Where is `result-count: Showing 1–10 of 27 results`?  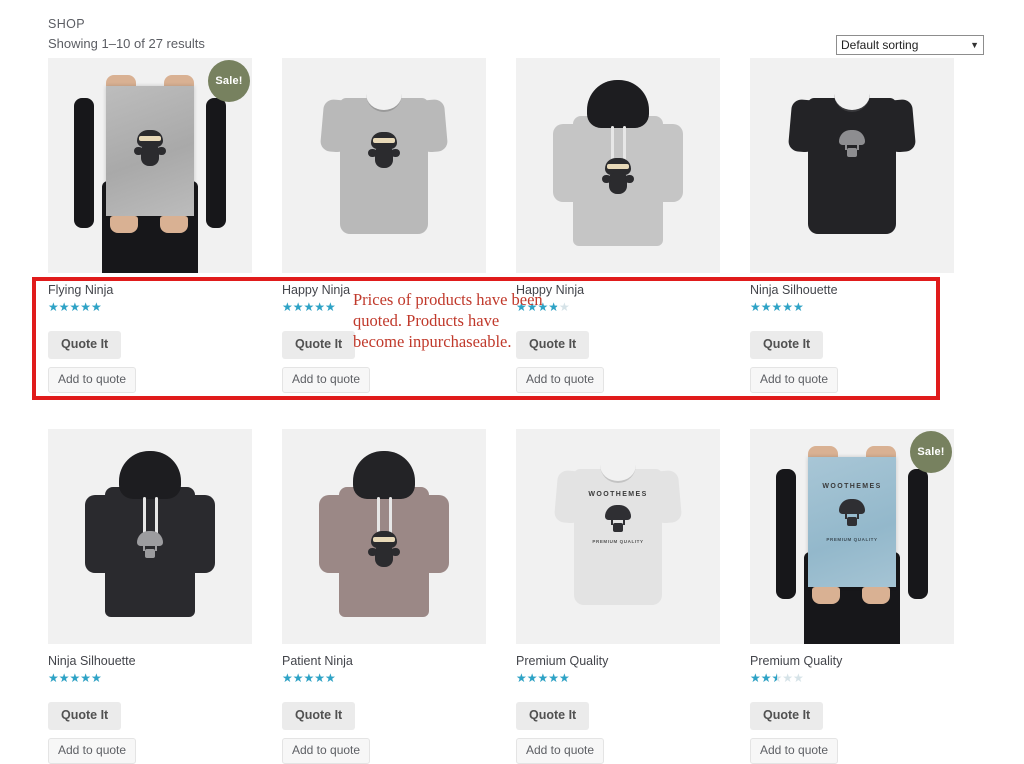
result-count: Showing 1–10 of 27 results is located at coordinates (126, 43).